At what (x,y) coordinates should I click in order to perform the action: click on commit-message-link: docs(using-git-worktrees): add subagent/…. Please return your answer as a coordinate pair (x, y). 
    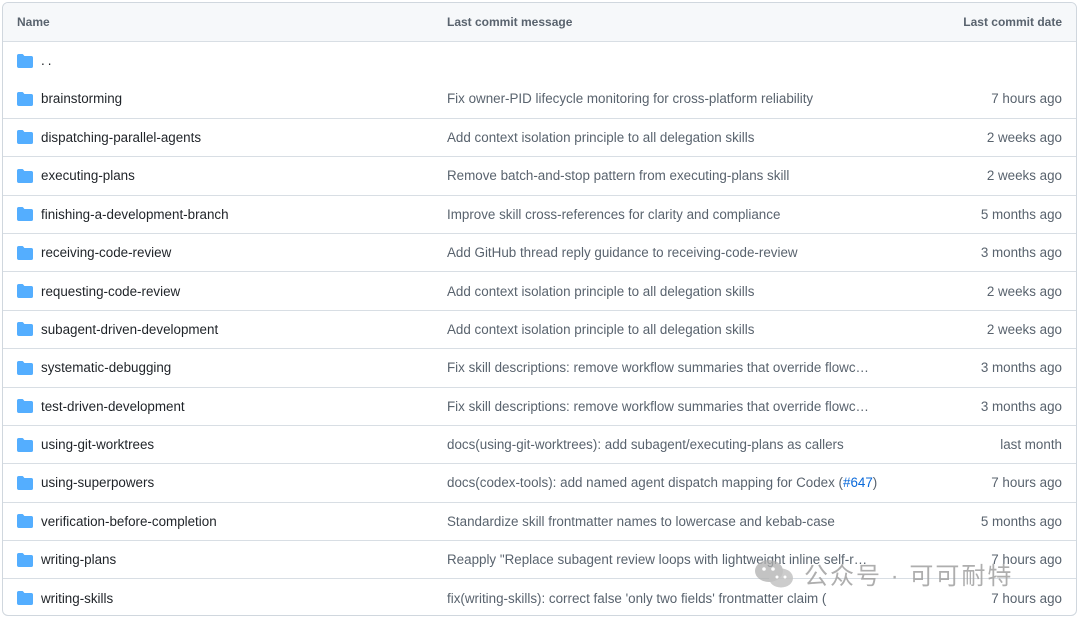
    Looking at the image, I should click on (645, 444).